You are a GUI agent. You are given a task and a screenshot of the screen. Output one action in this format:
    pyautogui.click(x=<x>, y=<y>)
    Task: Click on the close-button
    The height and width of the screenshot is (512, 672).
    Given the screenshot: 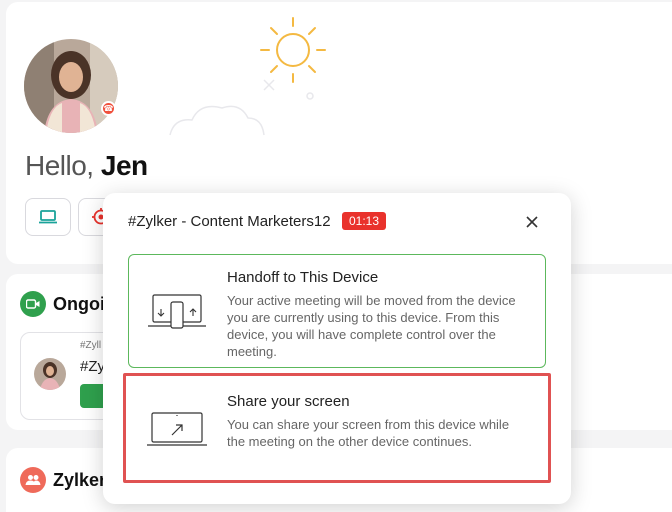 What is the action you would take?
    pyautogui.click(x=532, y=222)
    